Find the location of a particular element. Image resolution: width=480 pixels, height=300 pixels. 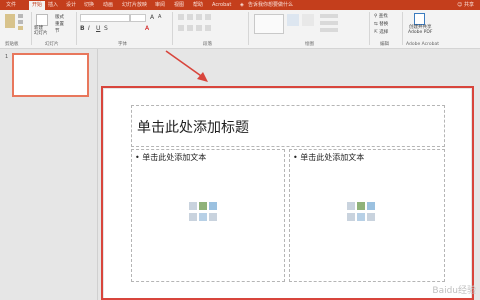

slide-thumbnail is located at coordinates (50, 75).